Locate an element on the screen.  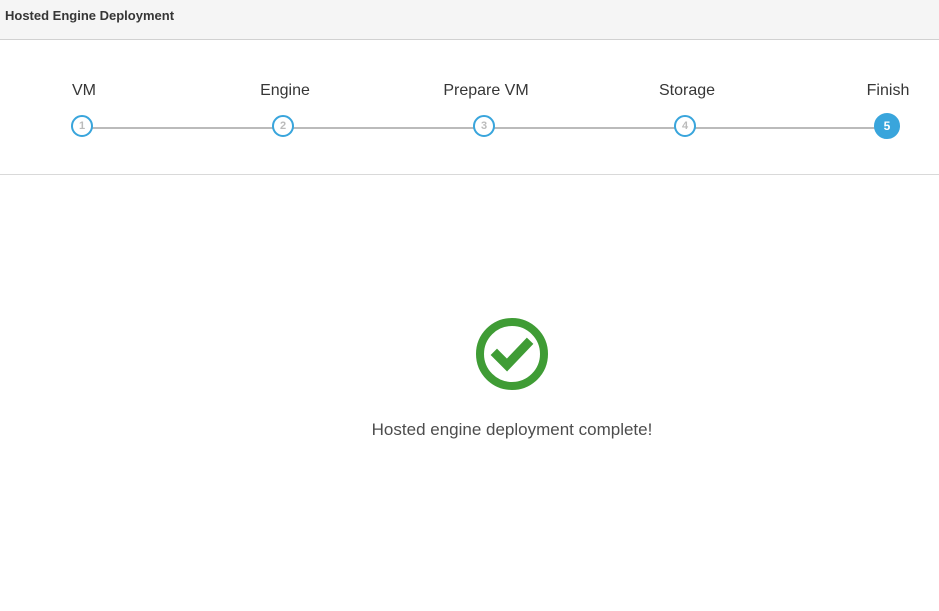
step-number: 3 is located at coordinates (484, 126).